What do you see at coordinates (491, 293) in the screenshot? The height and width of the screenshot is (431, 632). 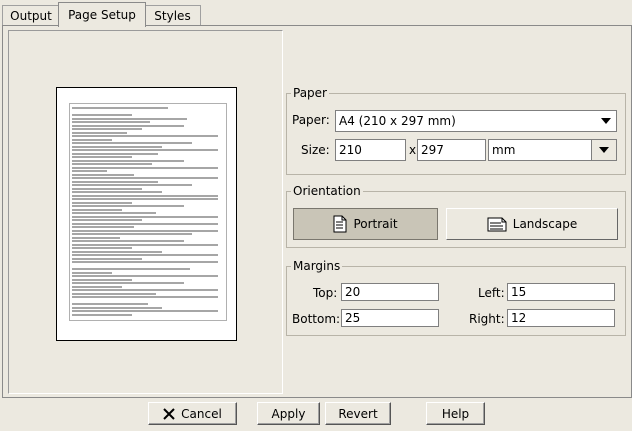 I see `left-margin-label: Left:` at bounding box center [491, 293].